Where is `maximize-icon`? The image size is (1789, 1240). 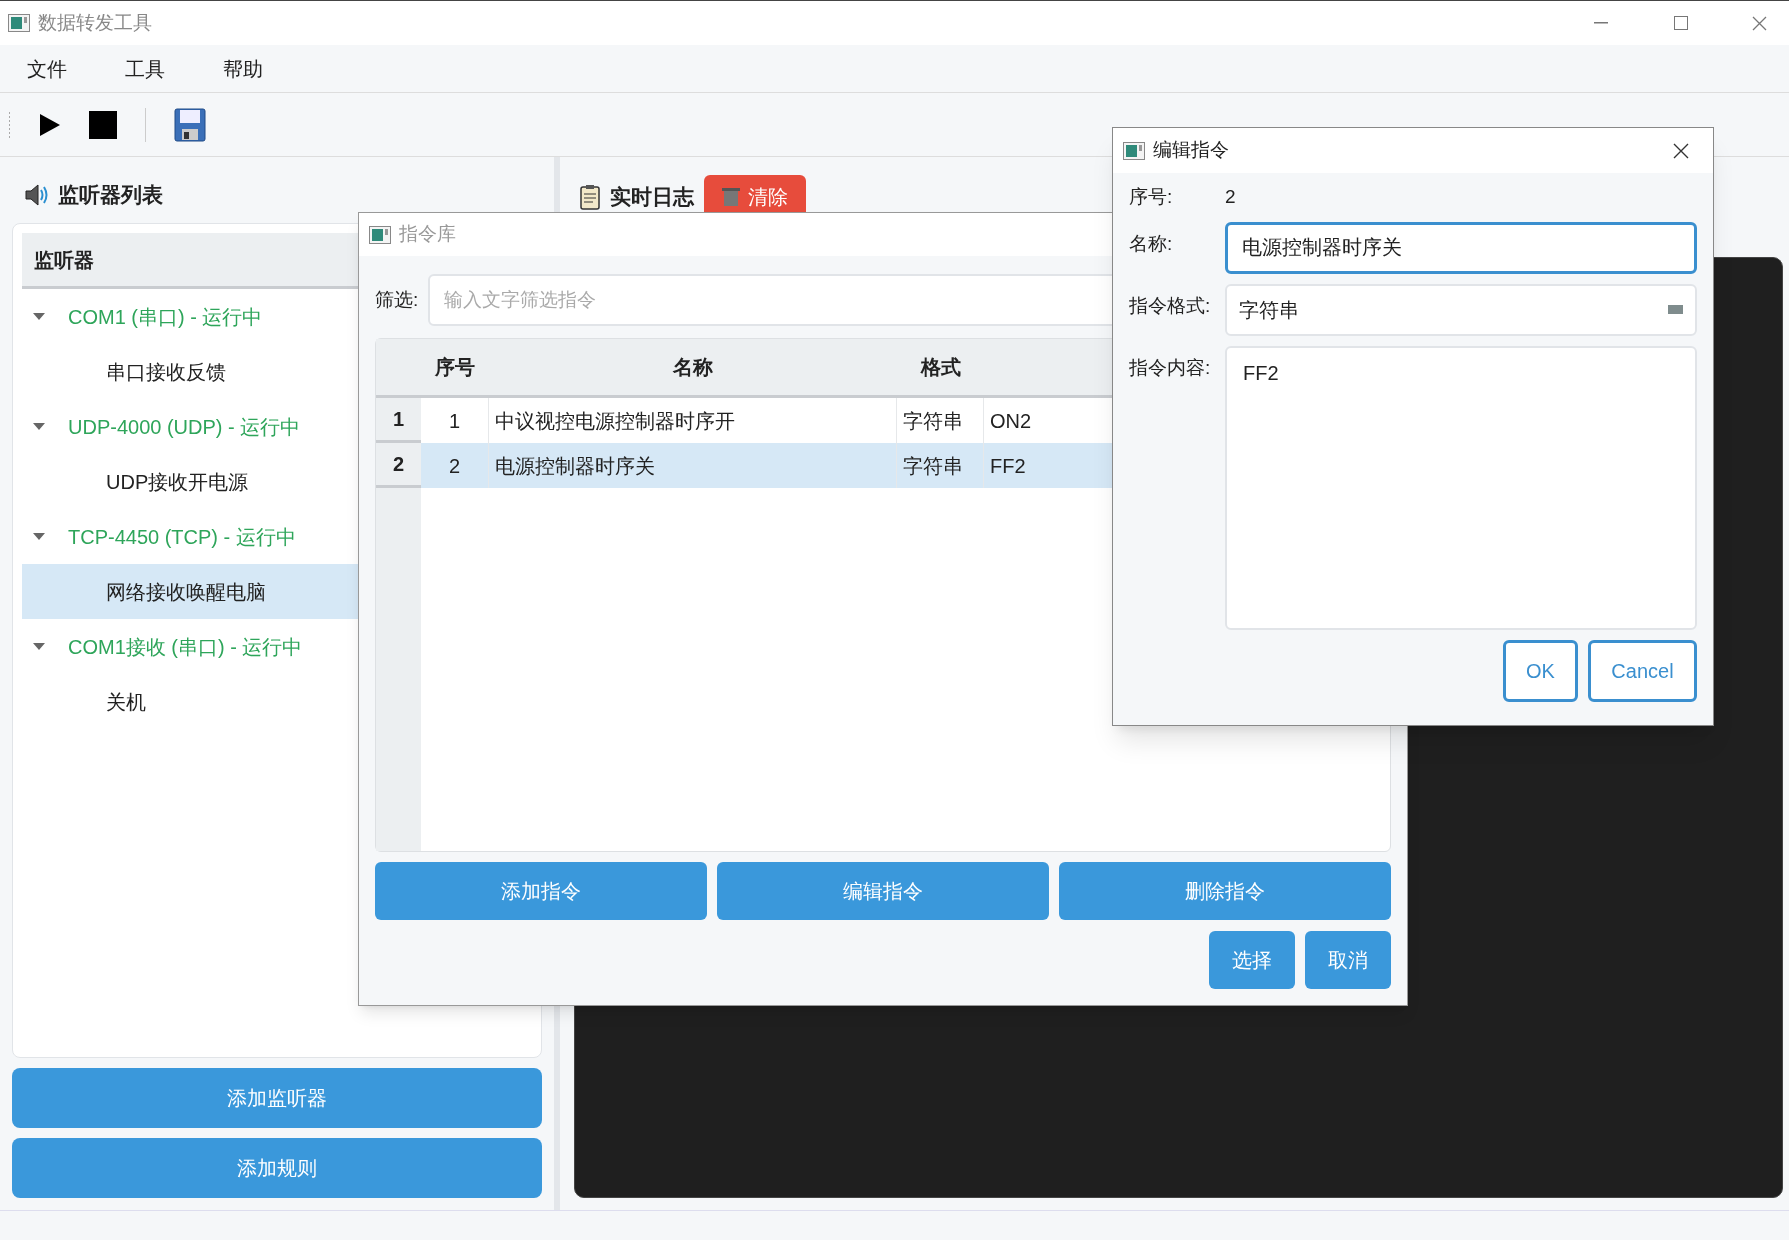 maximize-icon is located at coordinates (1681, 23).